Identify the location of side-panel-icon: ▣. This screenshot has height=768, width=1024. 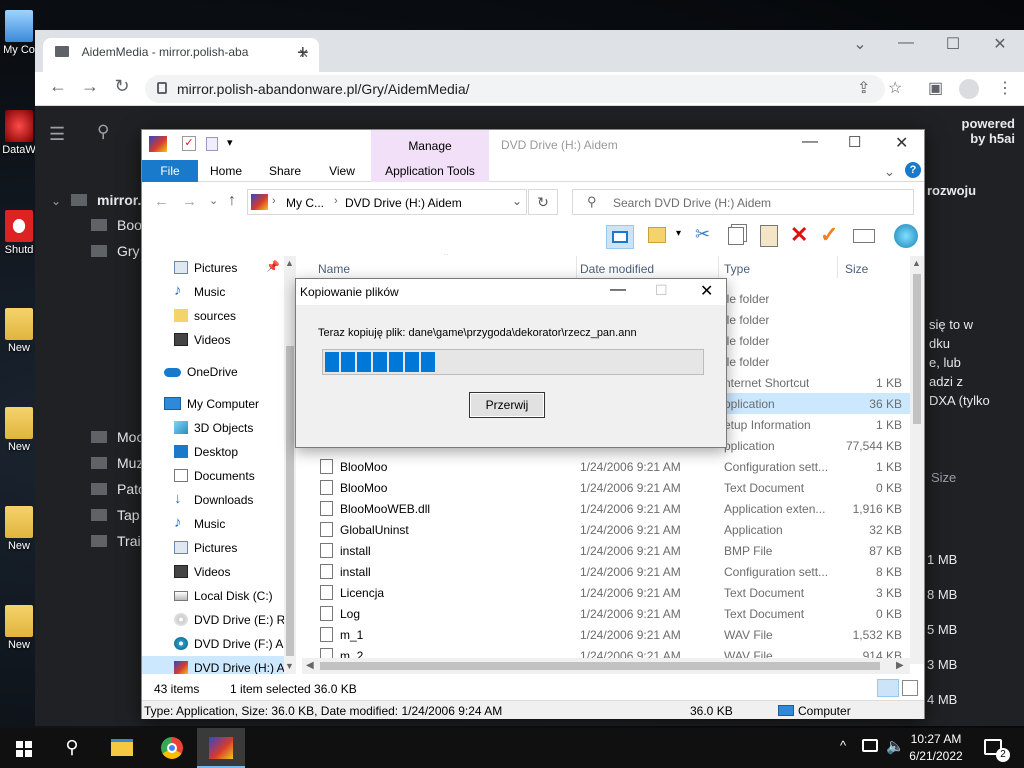
(935, 88).